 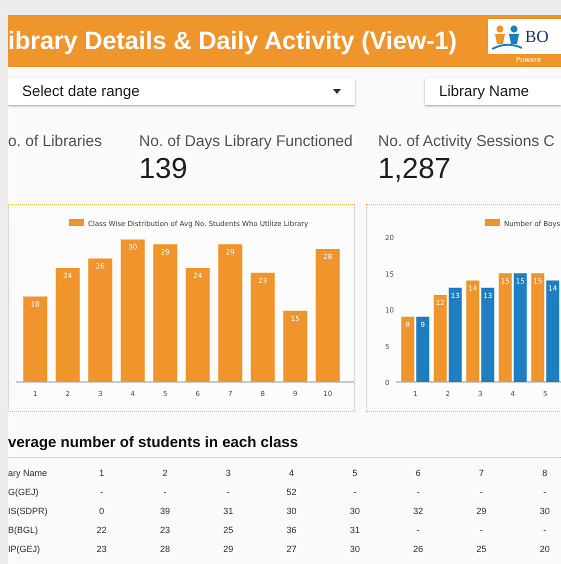 I want to click on kpi-value: 1,287, so click(x=415, y=169).